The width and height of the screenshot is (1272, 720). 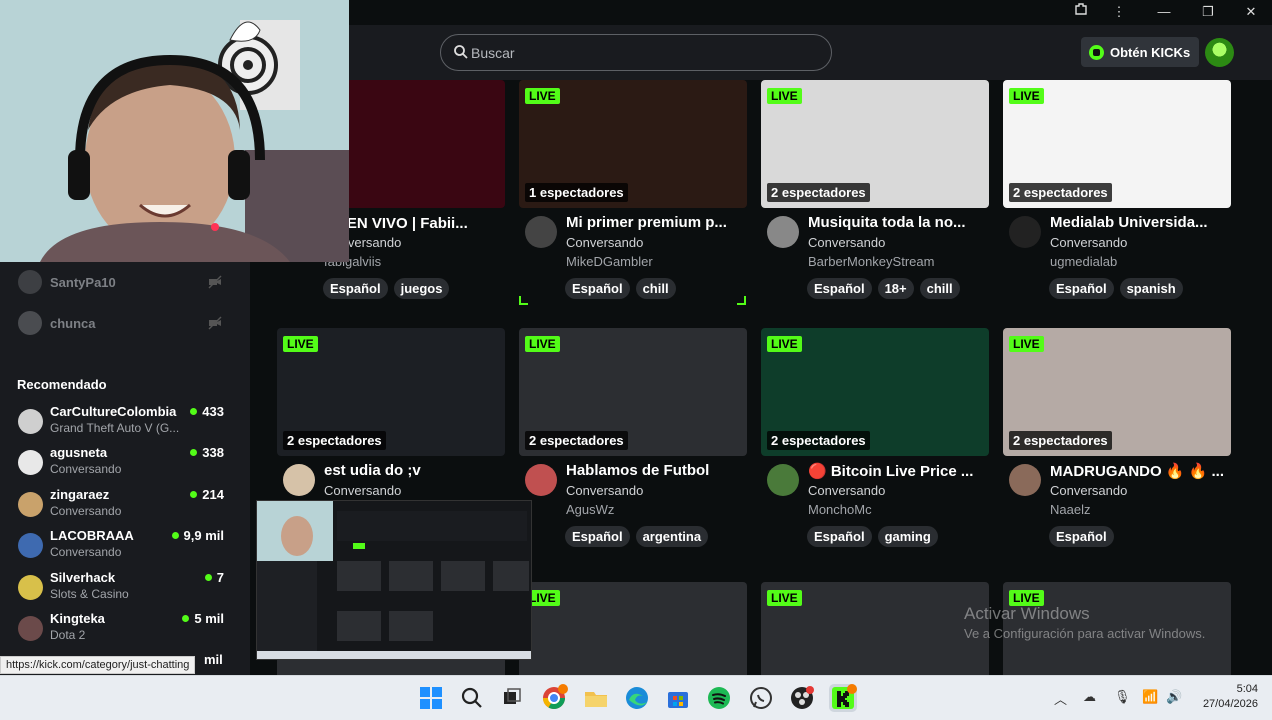 What do you see at coordinates (741, 300) in the screenshot?
I see `hover-focus-corner` at bounding box center [741, 300].